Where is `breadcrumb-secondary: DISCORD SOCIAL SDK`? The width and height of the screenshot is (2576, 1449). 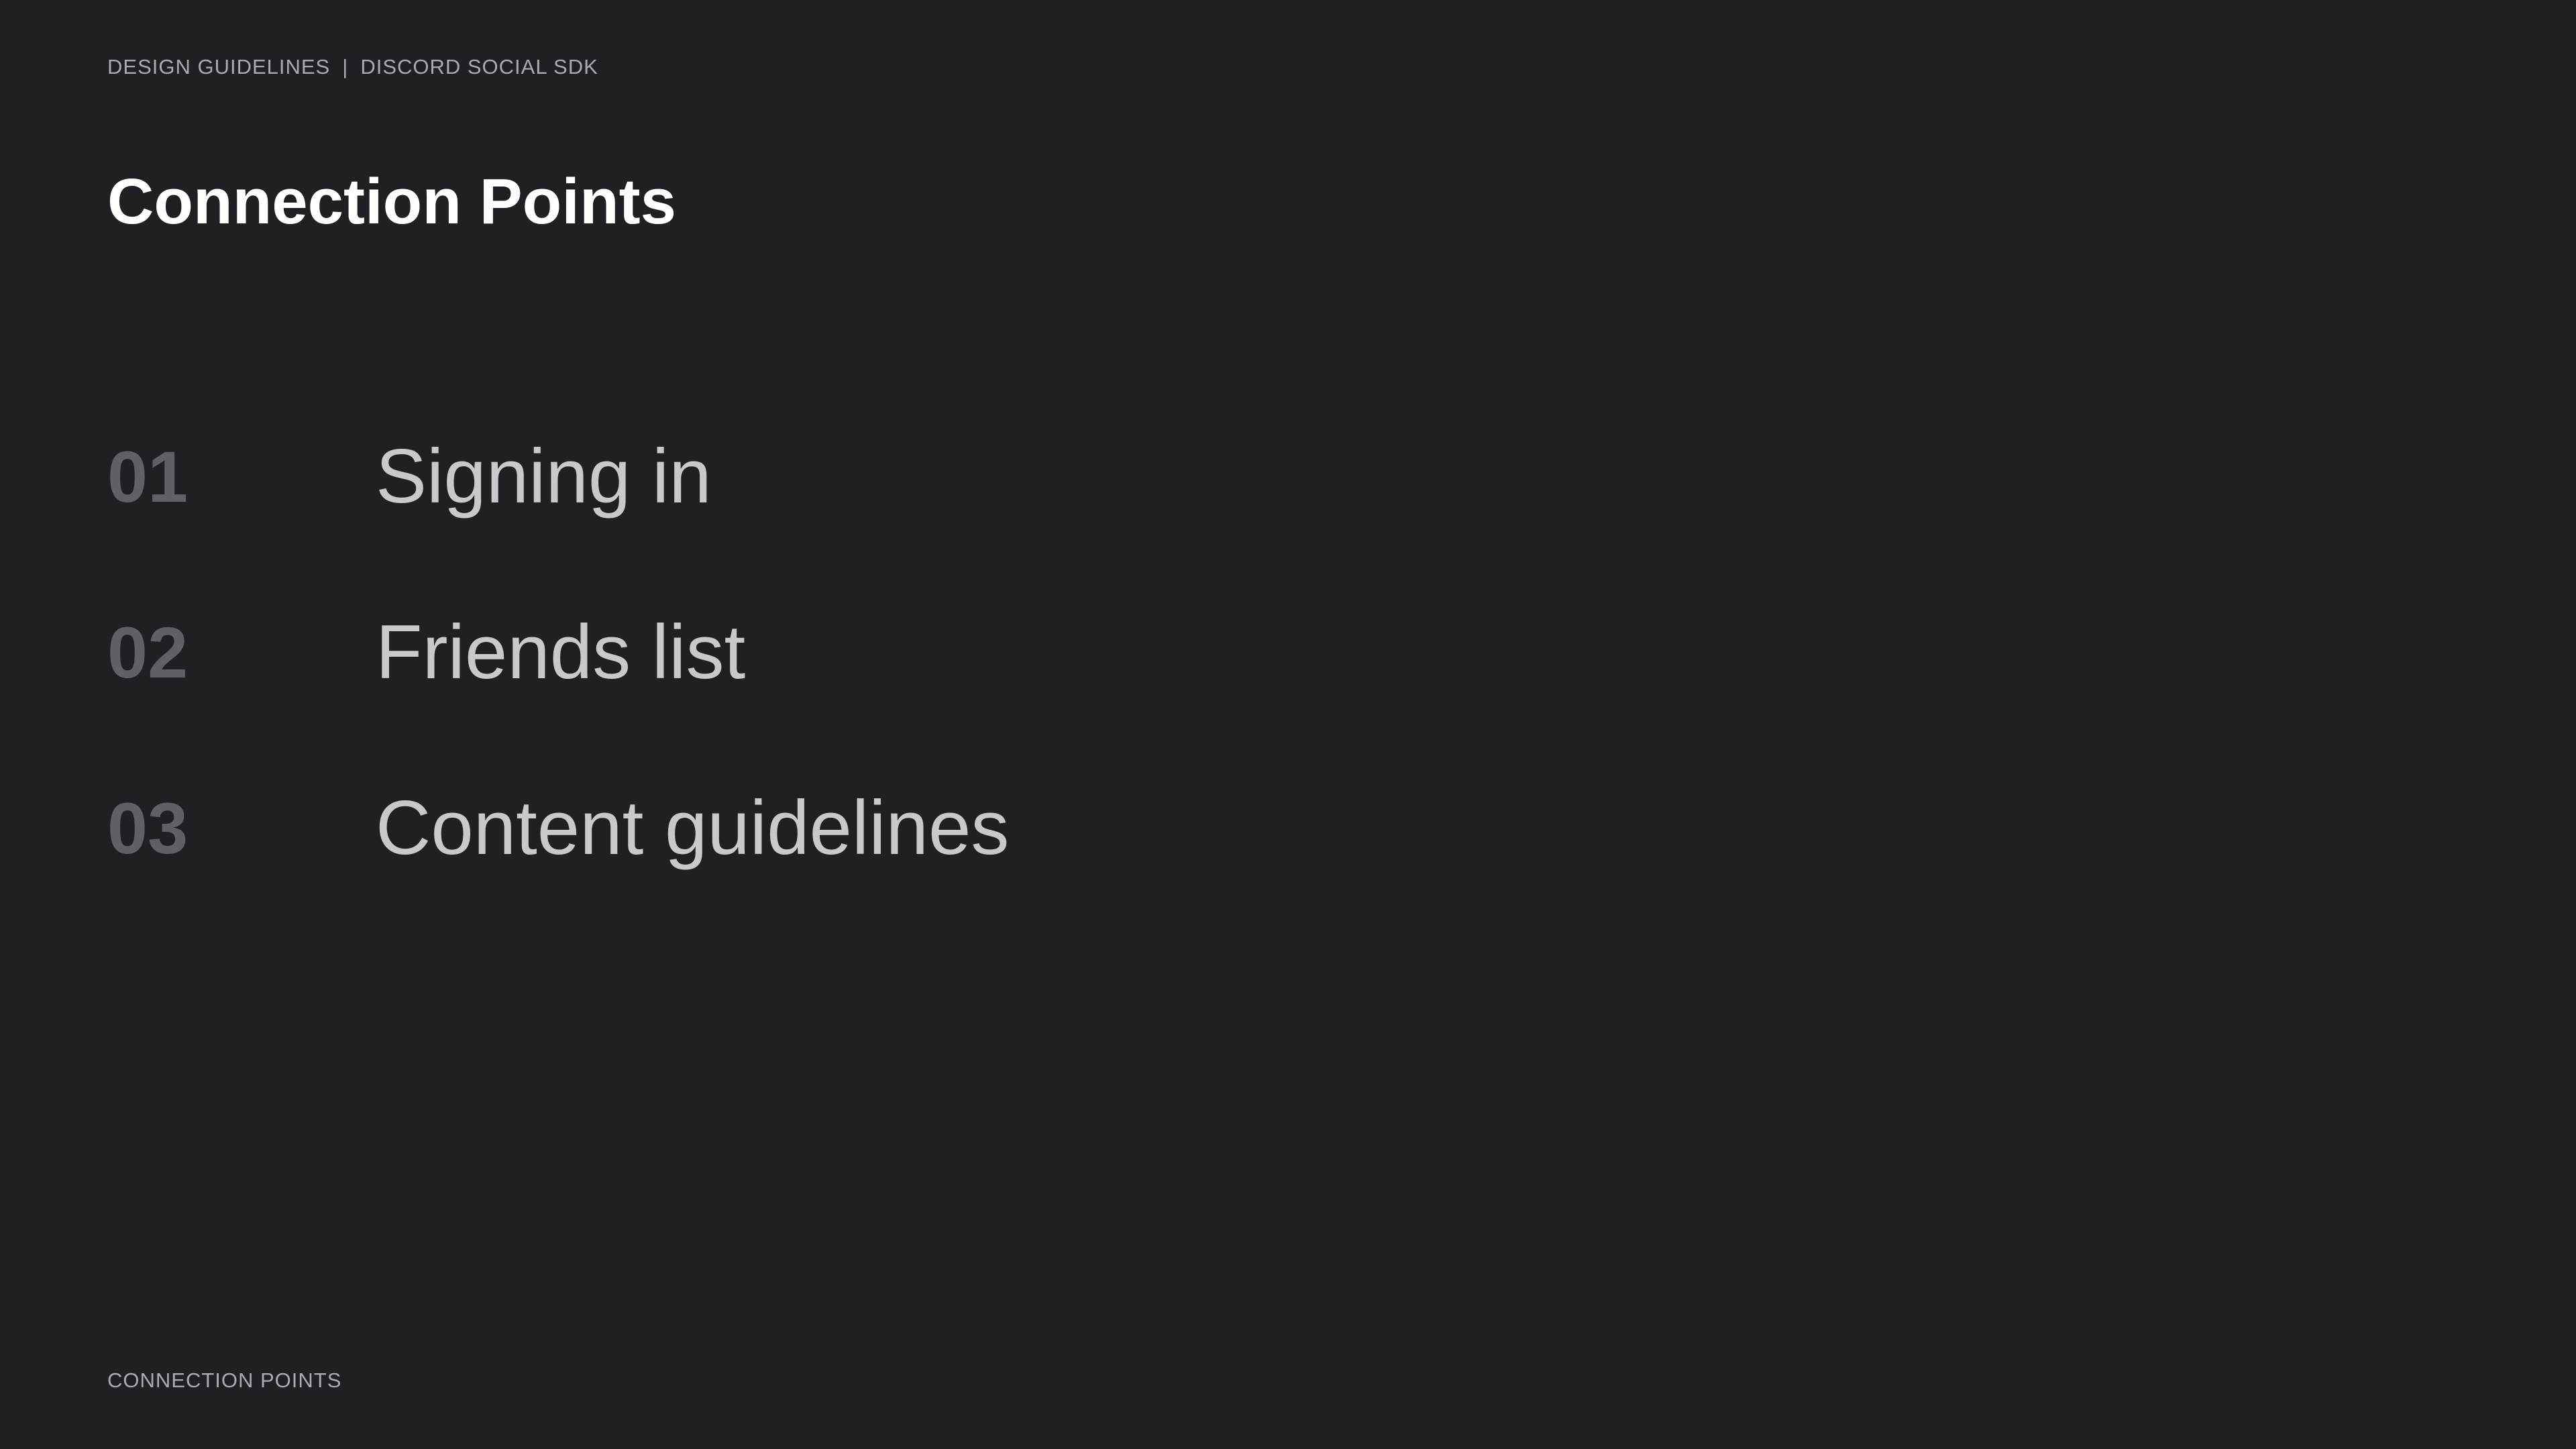 breadcrumb-secondary: DISCORD SOCIAL SDK is located at coordinates (479, 66).